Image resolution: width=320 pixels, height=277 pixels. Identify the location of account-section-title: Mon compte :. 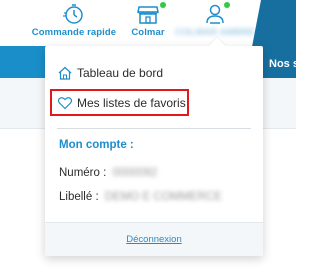
(96, 145).